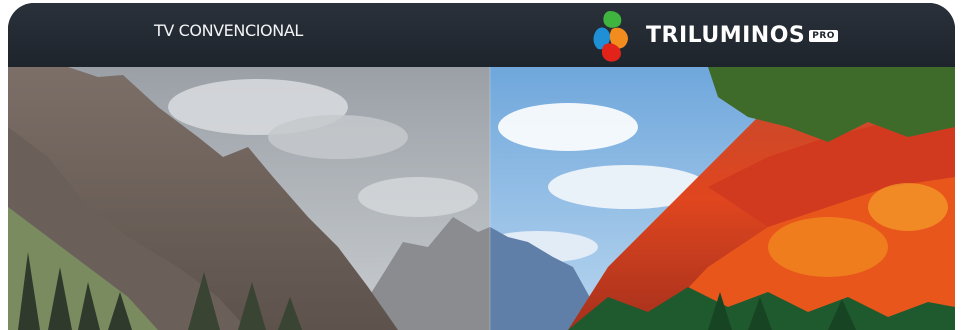  What do you see at coordinates (610, 36) in the screenshot?
I see `triluminos-petal-logo-icon` at bounding box center [610, 36].